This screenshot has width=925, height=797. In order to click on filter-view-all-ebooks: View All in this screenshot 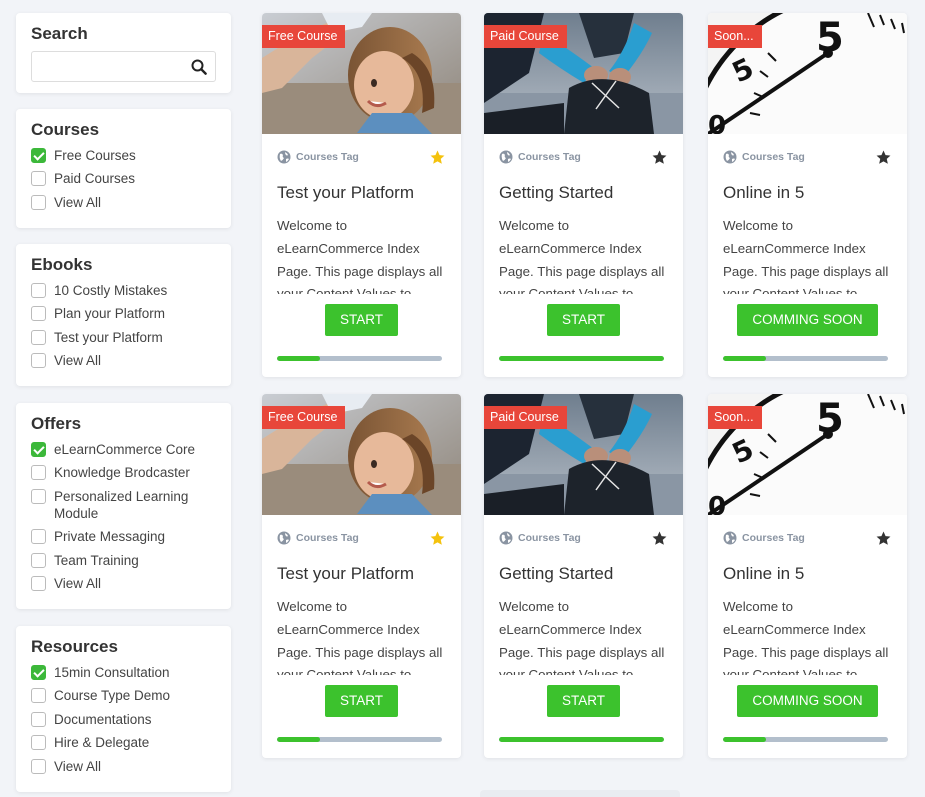, I will do `click(123, 360)`.